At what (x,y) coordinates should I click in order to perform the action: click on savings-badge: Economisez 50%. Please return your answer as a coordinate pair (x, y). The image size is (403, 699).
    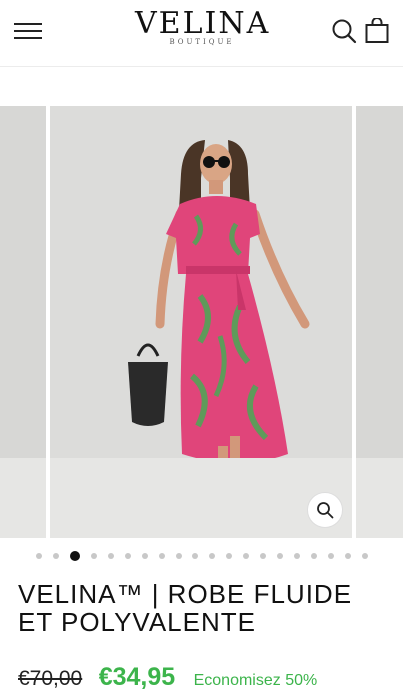
    Looking at the image, I should click on (255, 680).